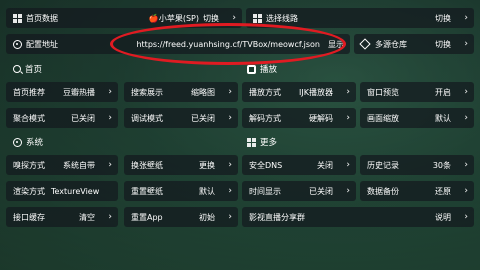 This screenshot has height=270, width=480. I want to click on setting-value: 清空, so click(87, 217).